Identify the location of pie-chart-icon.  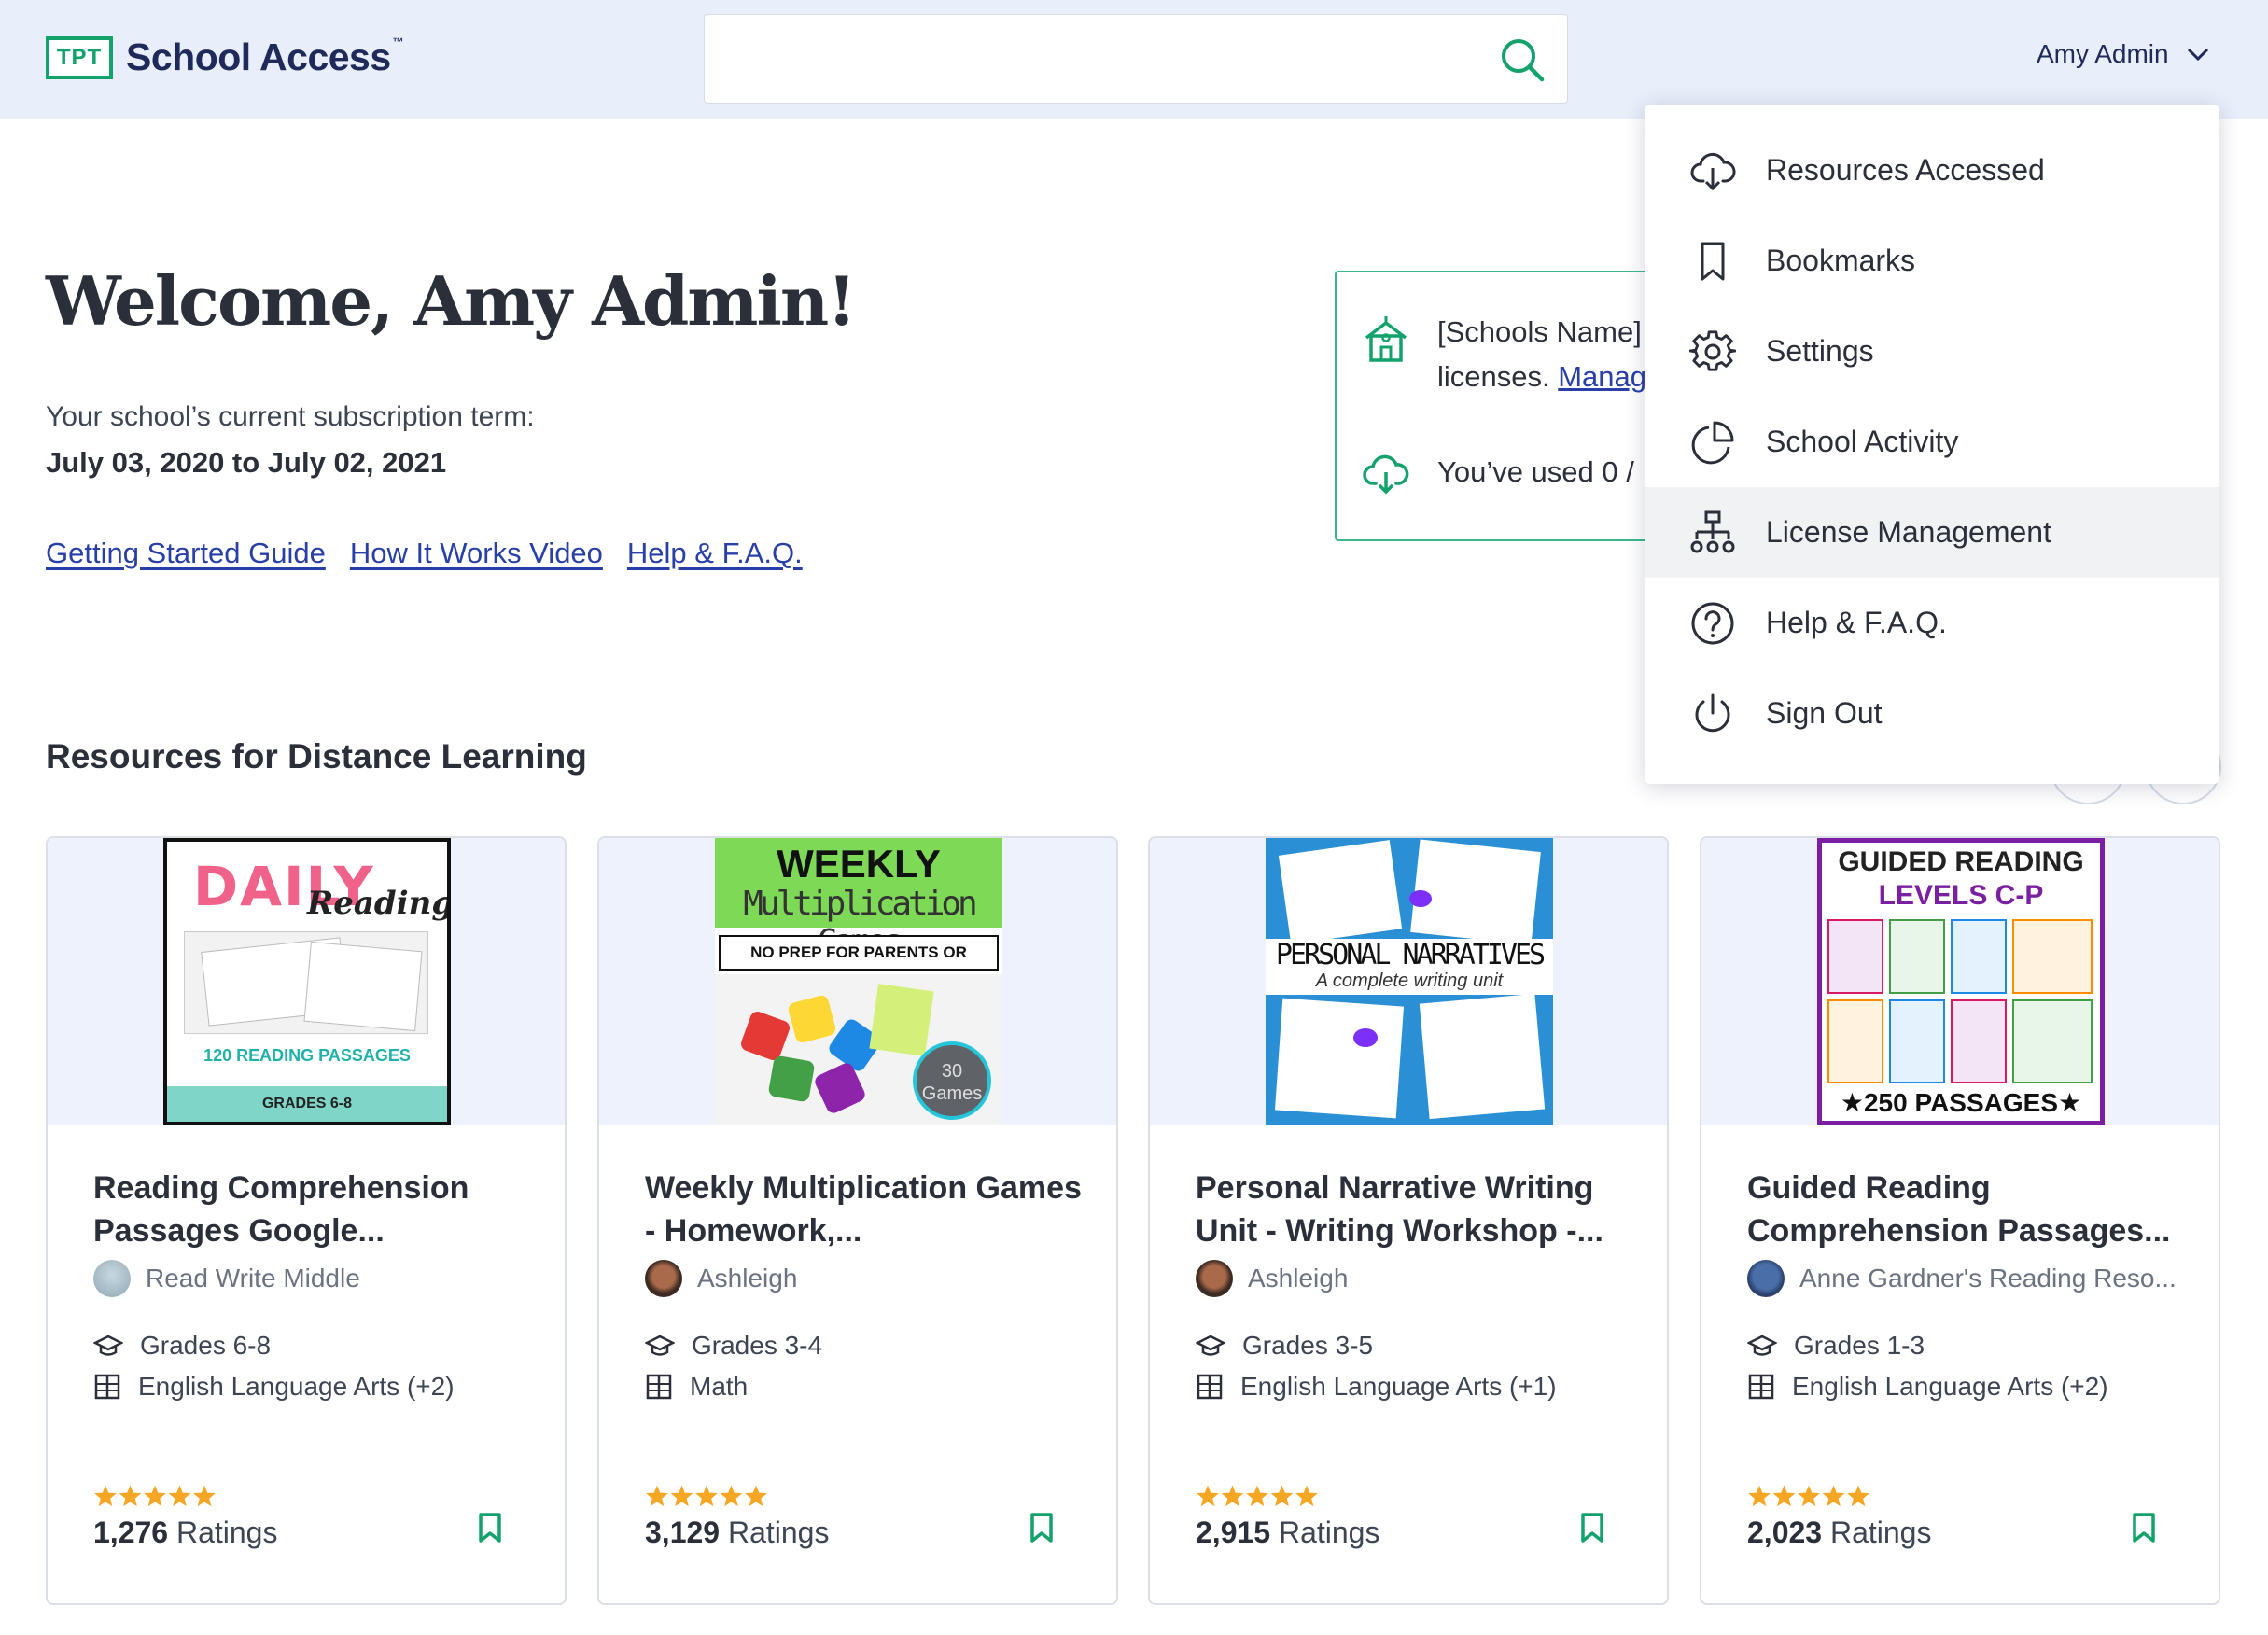
(1712, 443).